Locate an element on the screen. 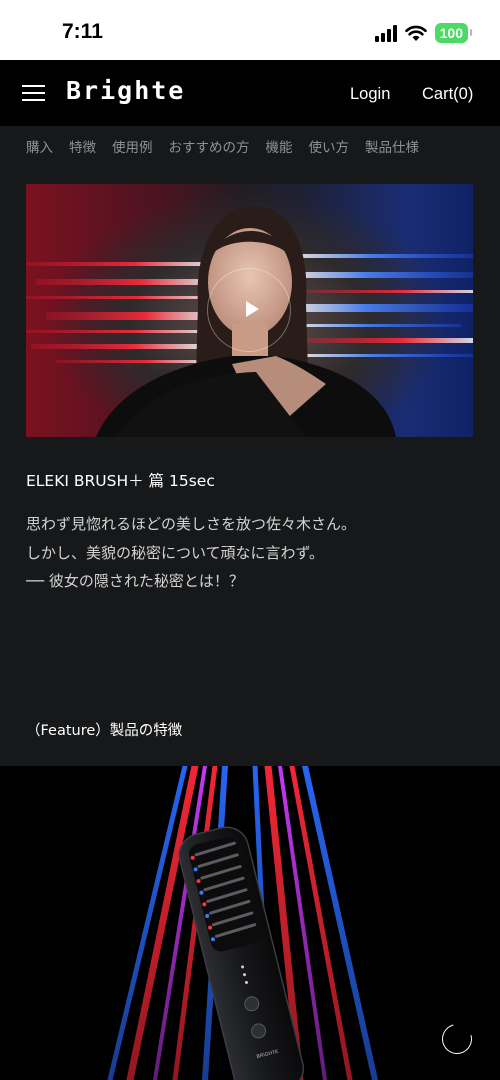  login-link: Login is located at coordinates (370, 94).